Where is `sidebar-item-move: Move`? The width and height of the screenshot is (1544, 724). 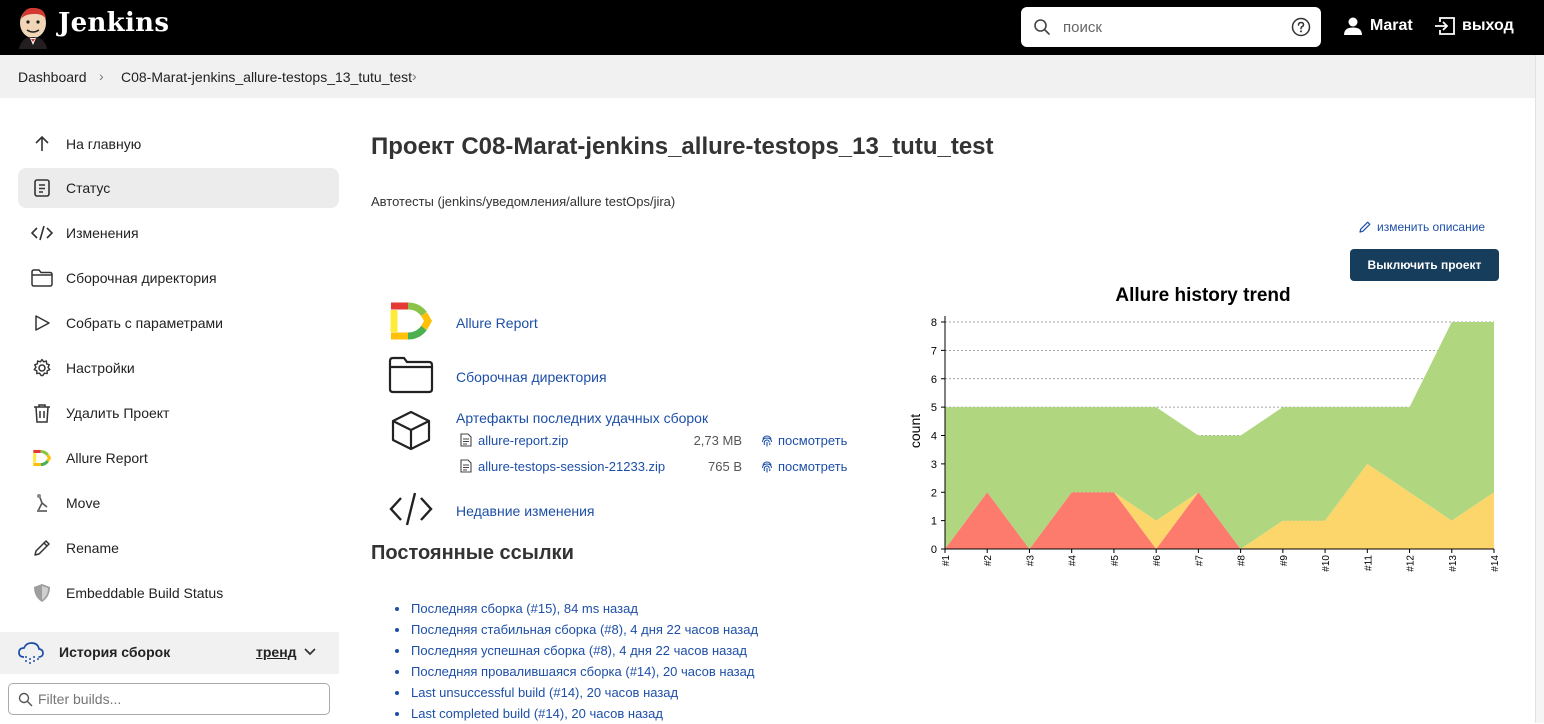
sidebar-item-move: Move is located at coordinates (178, 503).